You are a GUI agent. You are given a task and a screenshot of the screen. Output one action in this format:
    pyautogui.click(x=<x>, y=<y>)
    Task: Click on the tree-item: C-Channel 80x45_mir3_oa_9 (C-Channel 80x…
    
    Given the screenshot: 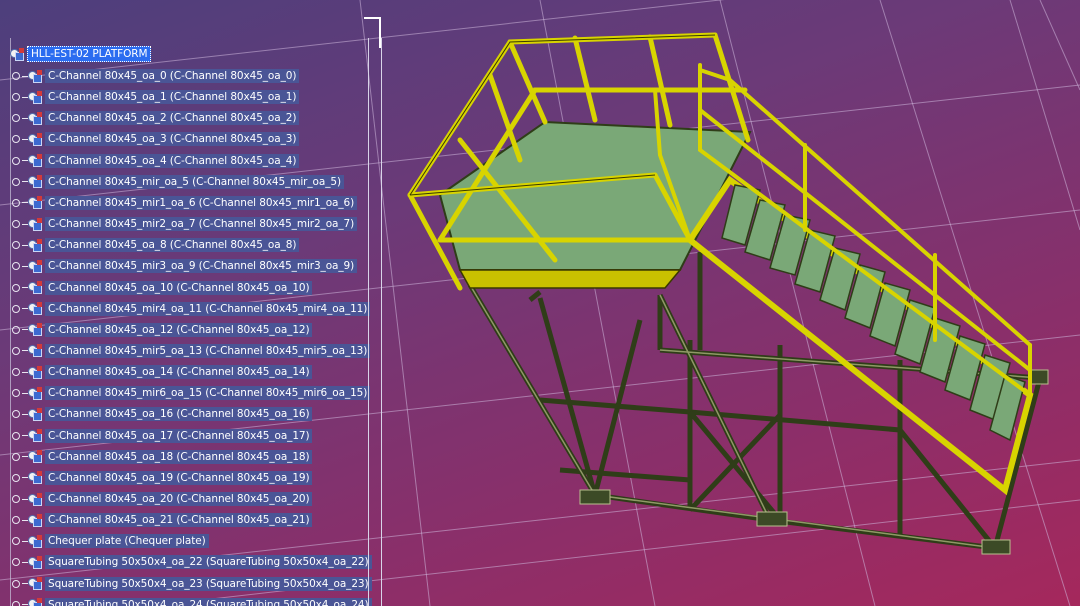 What is the action you would take?
    pyautogui.click(x=184, y=266)
    